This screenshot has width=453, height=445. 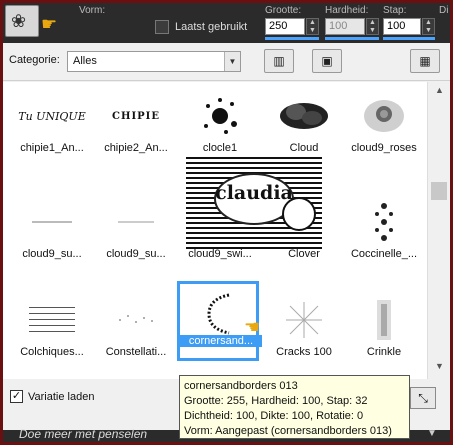 What do you see at coordinates (439, 92) in the screenshot?
I see `scroll-up-icon: ▲` at bounding box center [439, 92].